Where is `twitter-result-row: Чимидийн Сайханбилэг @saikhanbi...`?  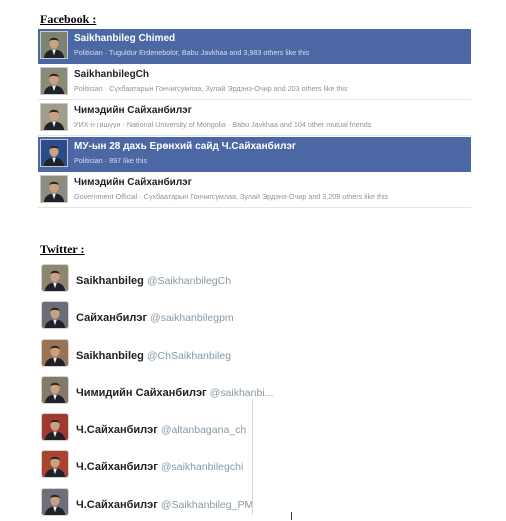 twitter-result-row: Чимидийн Сайханбилэг @saikhanbi... is located at coordinates (165, 389).